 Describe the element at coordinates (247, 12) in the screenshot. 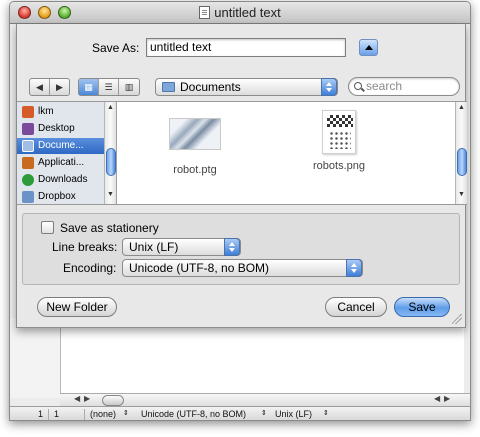

I see `window-title-text: untitled text` at that location.